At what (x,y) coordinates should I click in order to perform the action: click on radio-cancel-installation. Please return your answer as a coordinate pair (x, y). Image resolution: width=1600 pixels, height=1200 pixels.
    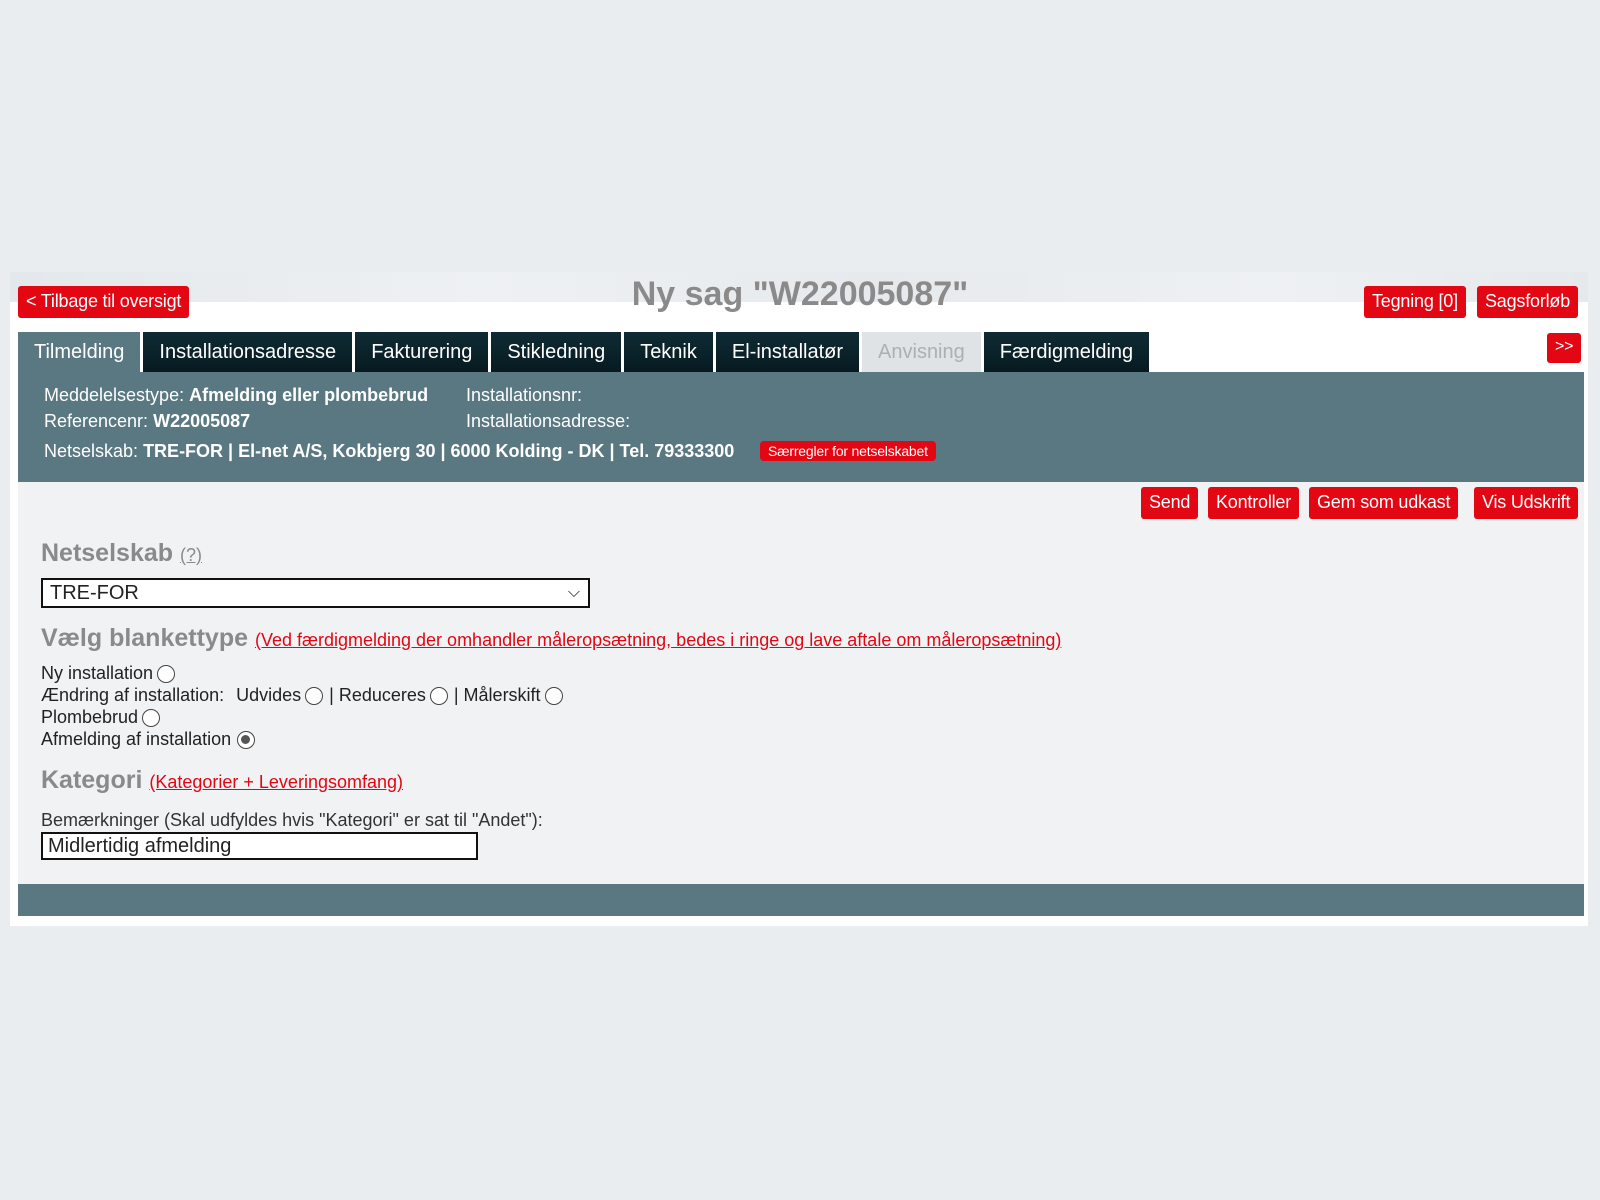
    Looking at the image, I should click on (246, 739).